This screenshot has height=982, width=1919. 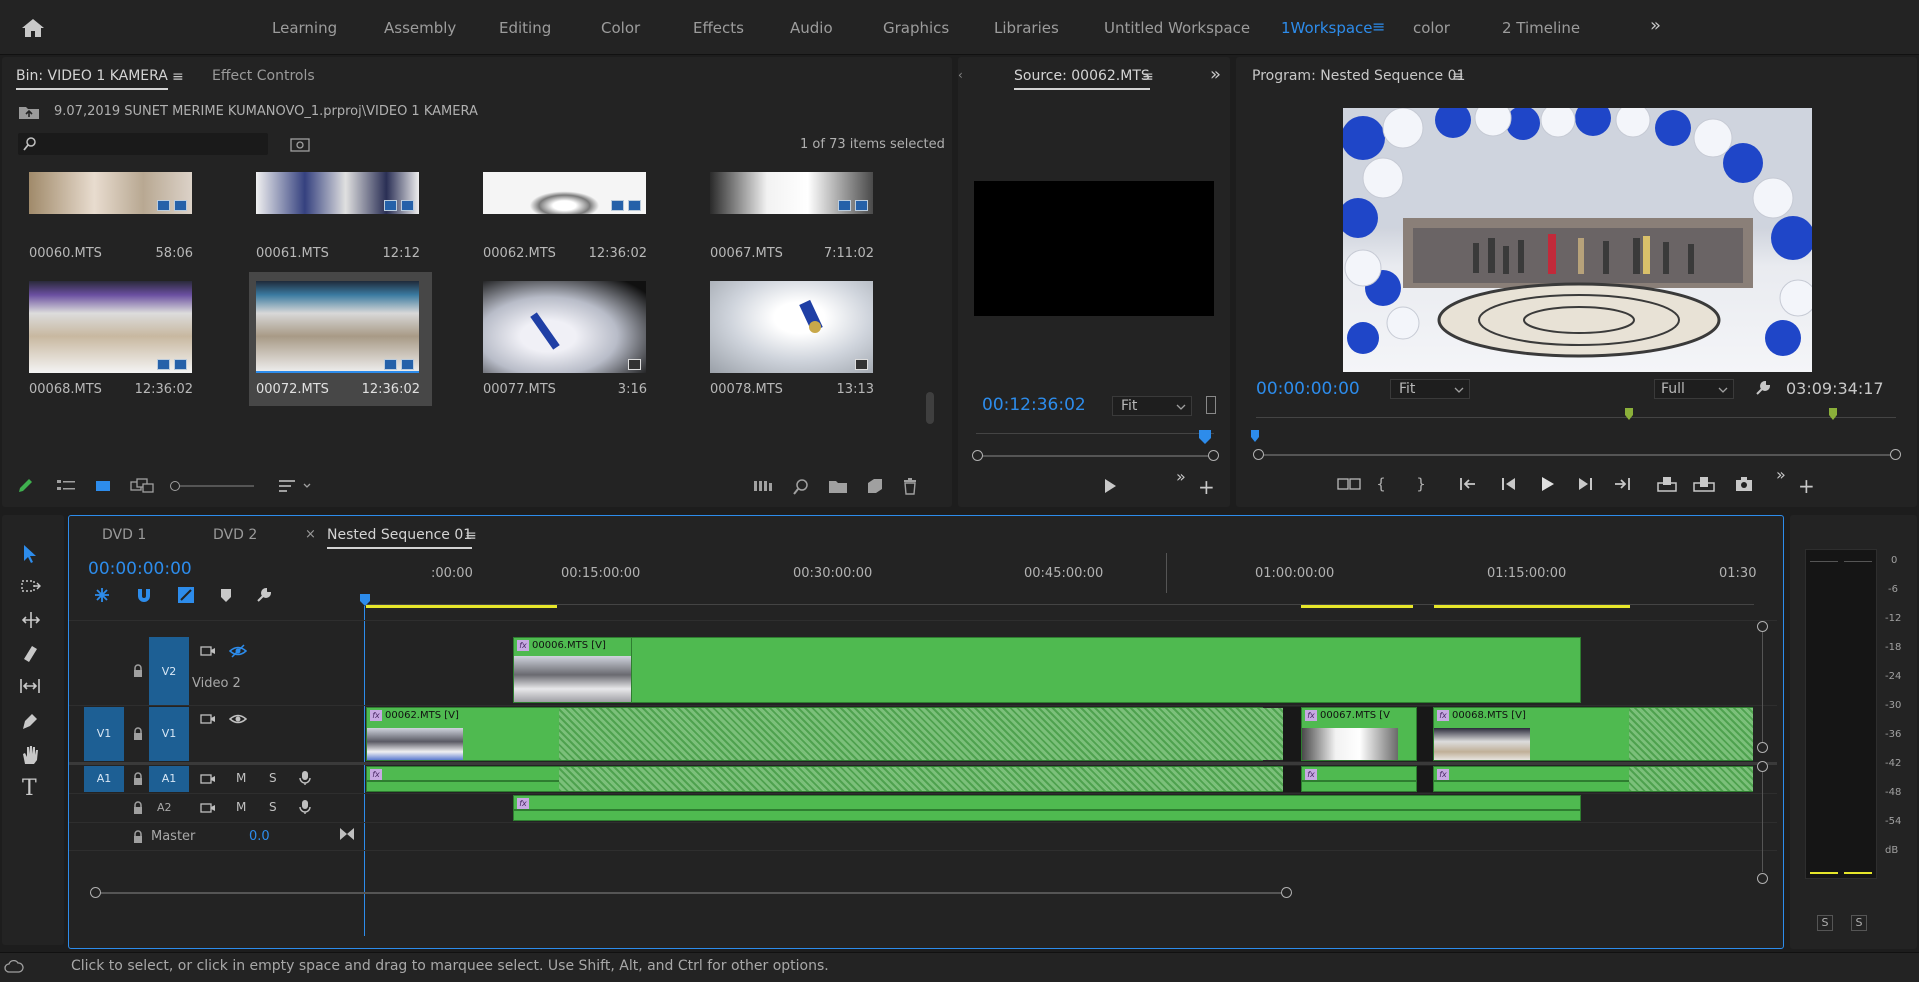 I want to click on video-audio-divider, so click(x=923, y=763).